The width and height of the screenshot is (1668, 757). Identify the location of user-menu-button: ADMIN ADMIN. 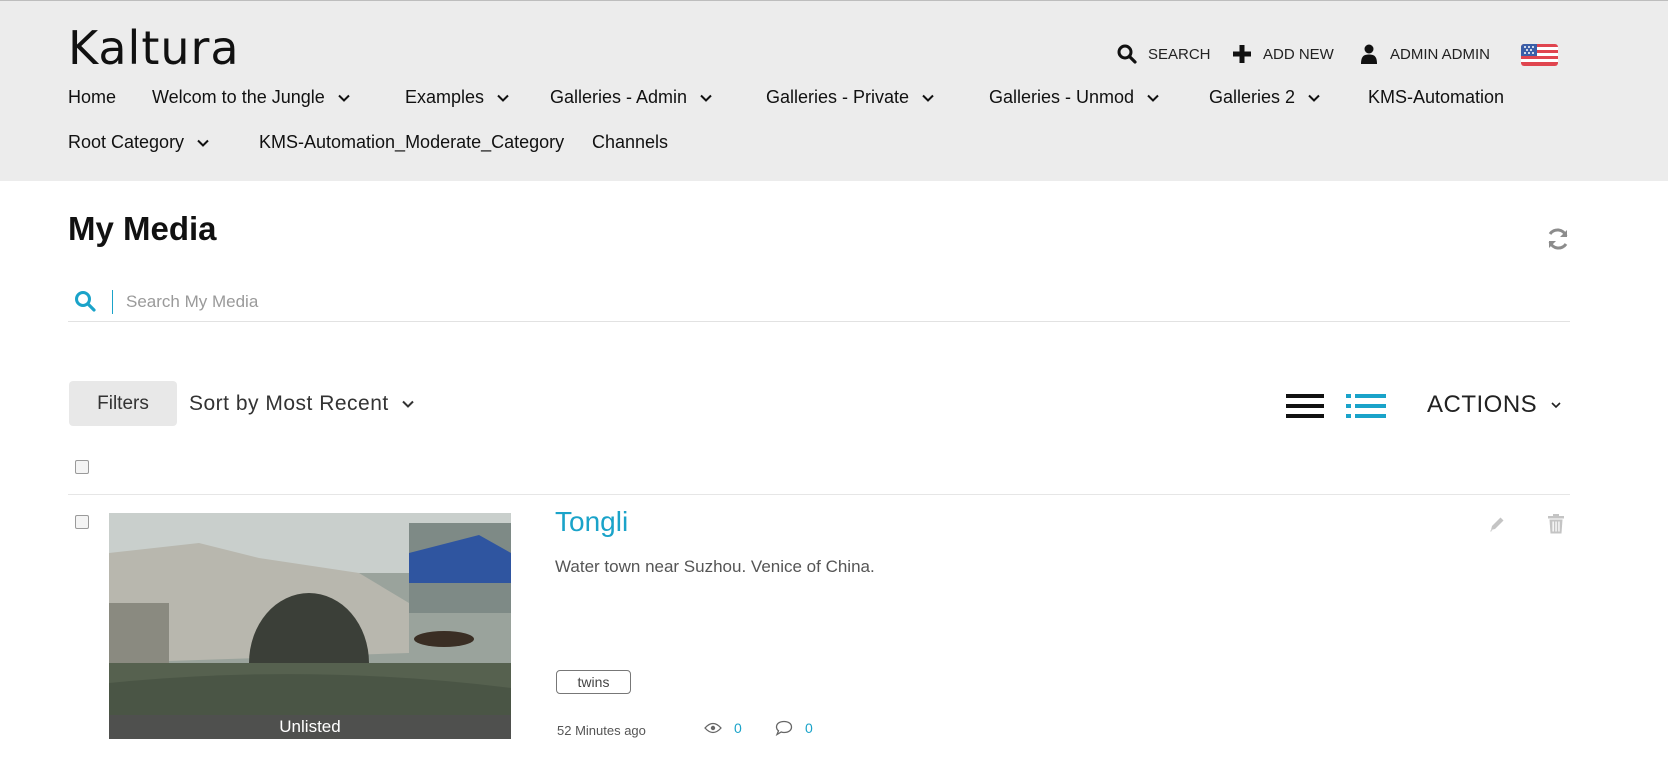
(1424, 54).